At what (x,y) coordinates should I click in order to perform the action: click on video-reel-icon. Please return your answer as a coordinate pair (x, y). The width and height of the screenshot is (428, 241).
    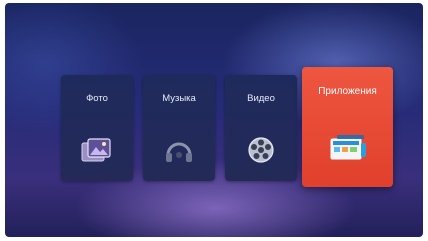
    Looking at the image, I should click on (261, 152).